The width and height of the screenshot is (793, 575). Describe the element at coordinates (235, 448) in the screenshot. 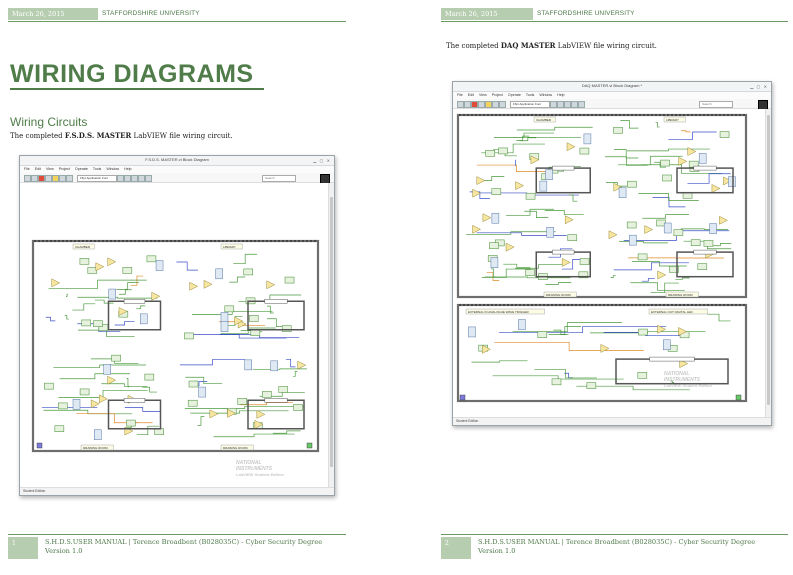

I see `node-label-text: DRAWING ROOM` at that location.